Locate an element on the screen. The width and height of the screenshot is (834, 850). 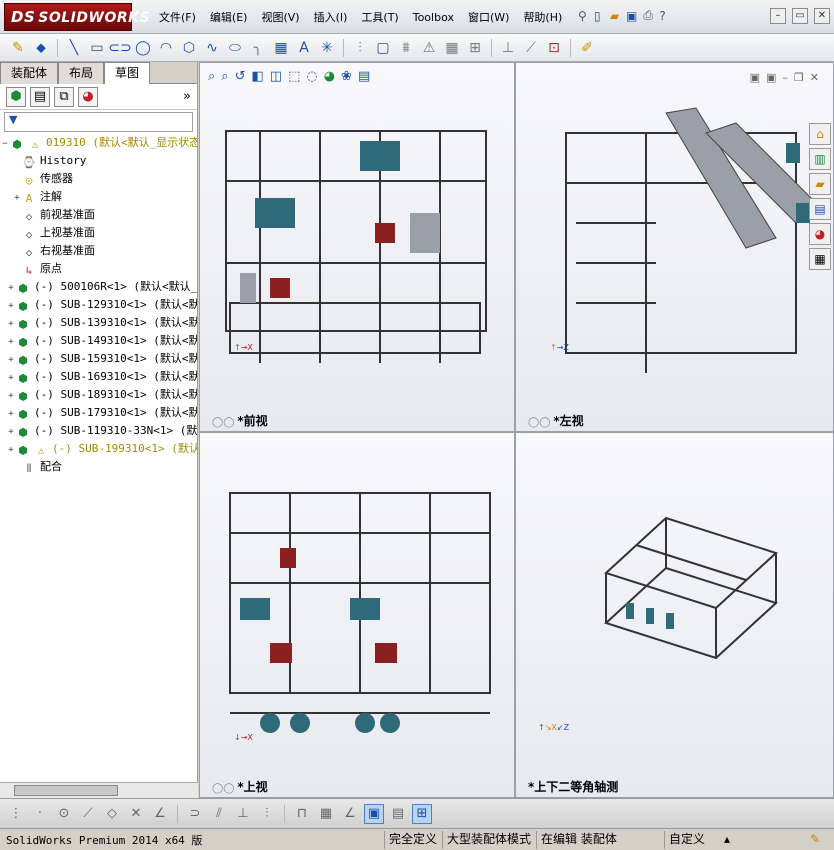
view-palette-icon: ▤ is located at coordinates (820, 209).